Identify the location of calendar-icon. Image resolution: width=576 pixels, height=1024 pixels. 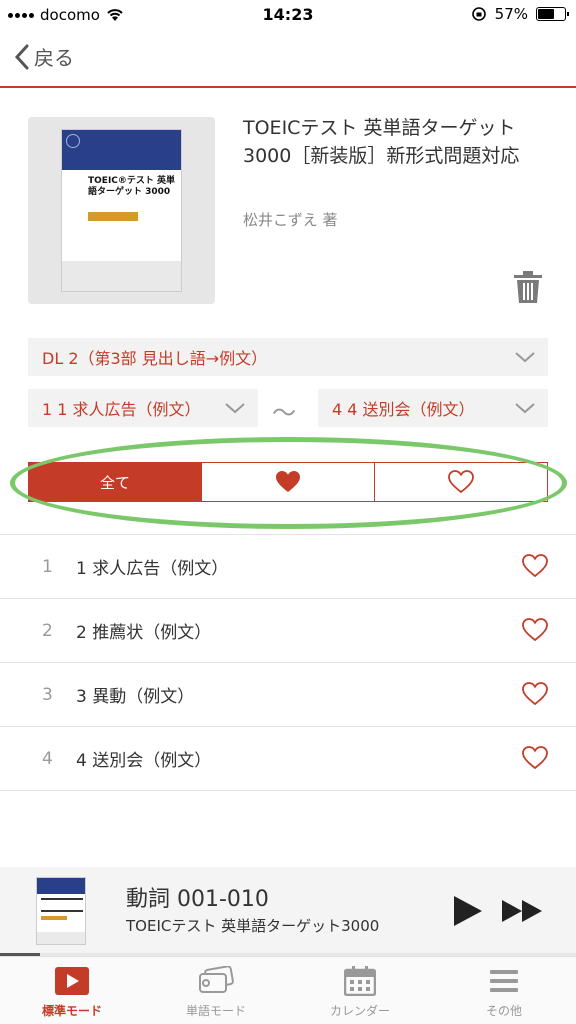
(360, 981).